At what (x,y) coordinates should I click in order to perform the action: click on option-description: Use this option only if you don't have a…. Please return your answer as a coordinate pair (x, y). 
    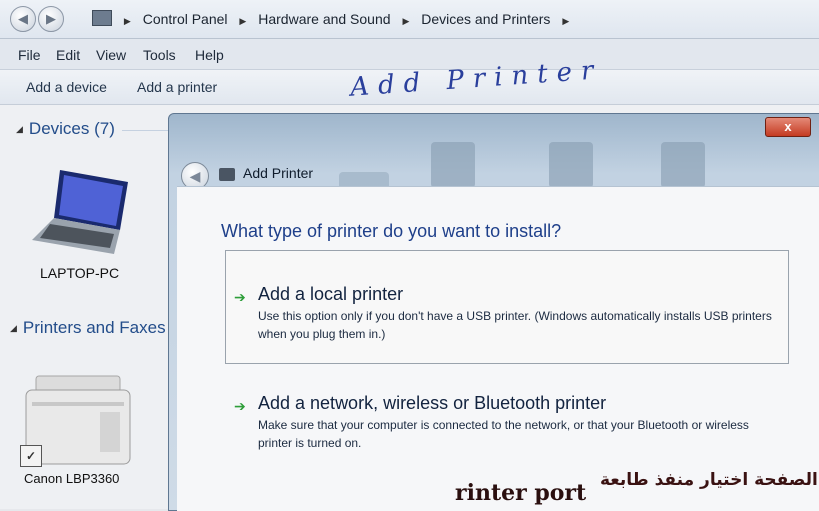
    Looking at the image, I should click on (515, 325).